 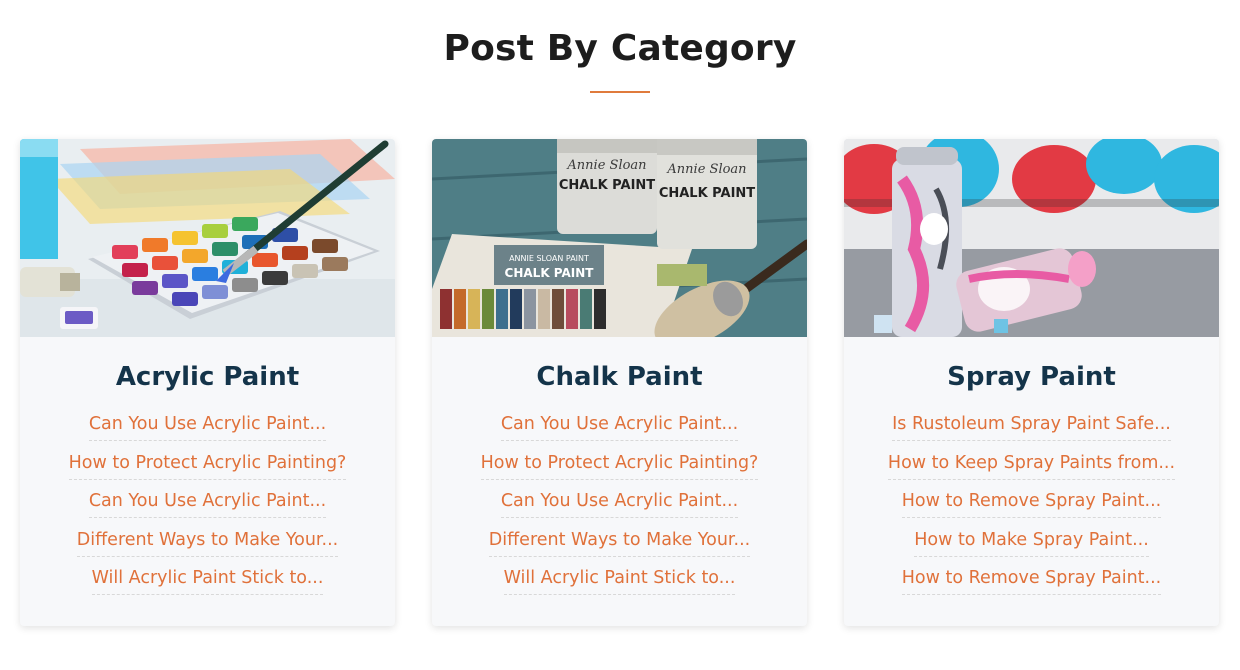 What do you see at coordinates (1031, 238) in the screenshot?
I see `category-image-spray-paint` at bounding box center [1031, 238].